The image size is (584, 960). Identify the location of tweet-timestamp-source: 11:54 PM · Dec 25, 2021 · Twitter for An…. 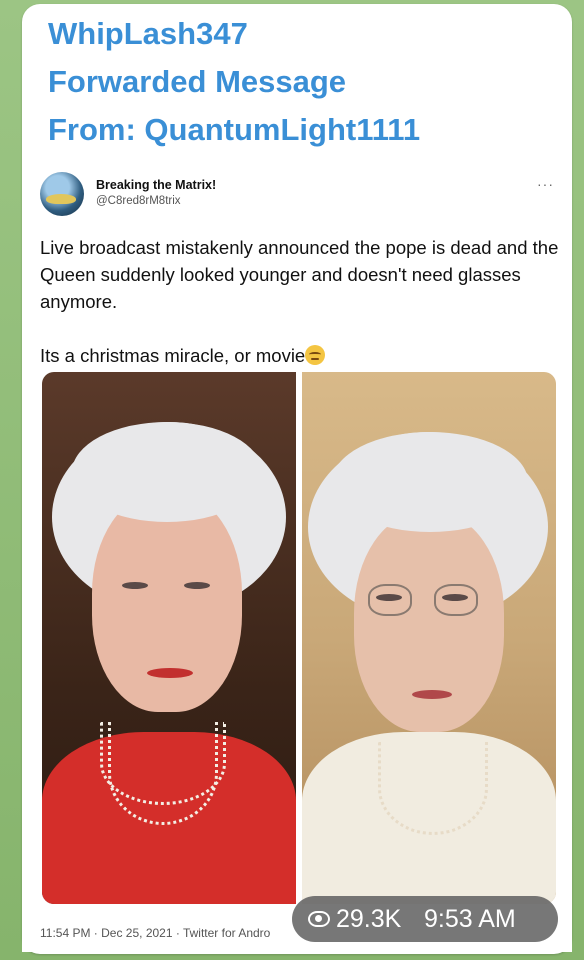
(155, 933).